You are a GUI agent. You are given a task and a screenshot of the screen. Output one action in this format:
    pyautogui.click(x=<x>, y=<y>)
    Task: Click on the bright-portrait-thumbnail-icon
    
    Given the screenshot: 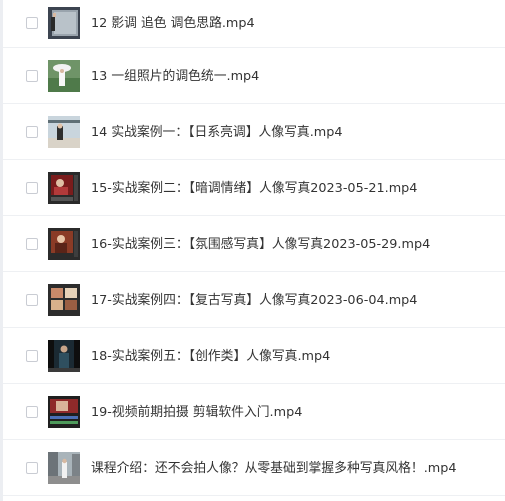 What is the action you would take?
    pyautogui.click(x=64, y=132)
    